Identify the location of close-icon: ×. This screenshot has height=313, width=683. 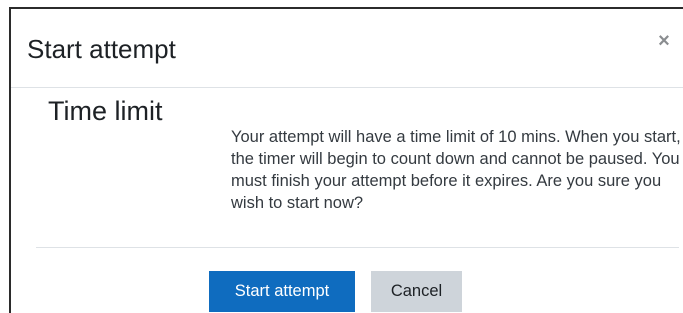
(664, 41).